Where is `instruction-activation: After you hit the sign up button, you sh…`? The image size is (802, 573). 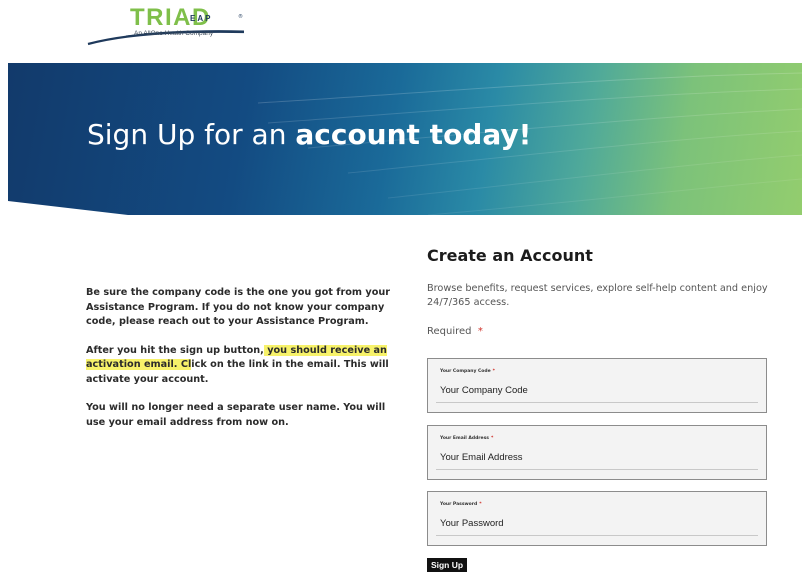 instruction-activation: After you hit the sign up button, you sh… is located at coordinates (238, 366).